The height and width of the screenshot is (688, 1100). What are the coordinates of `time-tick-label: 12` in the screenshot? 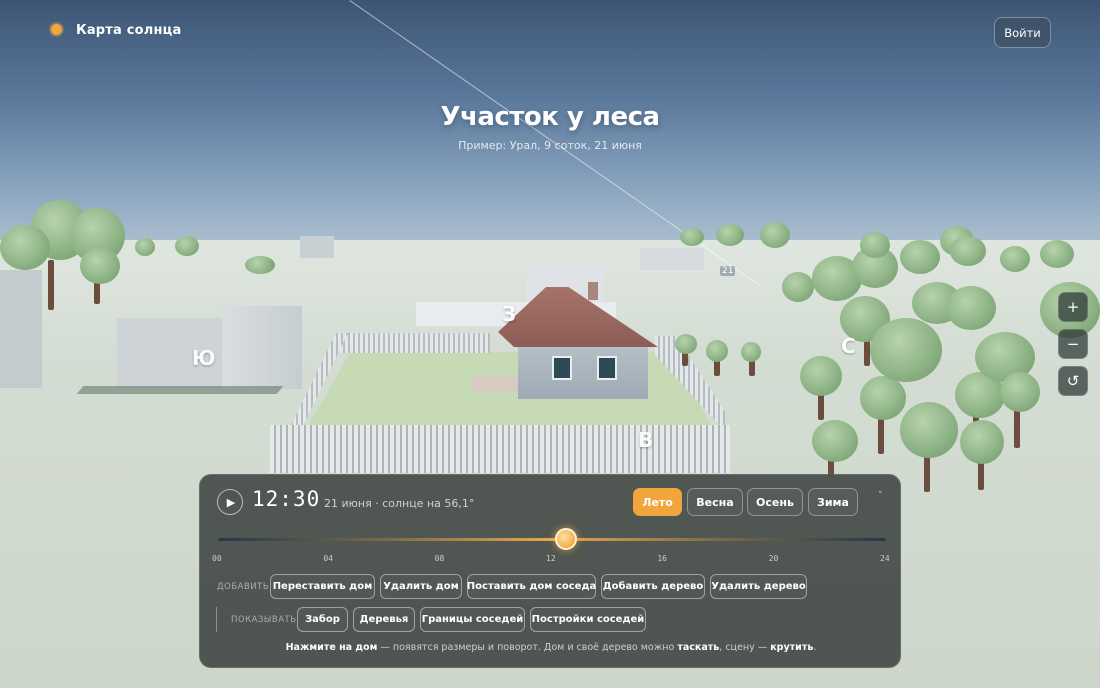 It's located at (551, 558).